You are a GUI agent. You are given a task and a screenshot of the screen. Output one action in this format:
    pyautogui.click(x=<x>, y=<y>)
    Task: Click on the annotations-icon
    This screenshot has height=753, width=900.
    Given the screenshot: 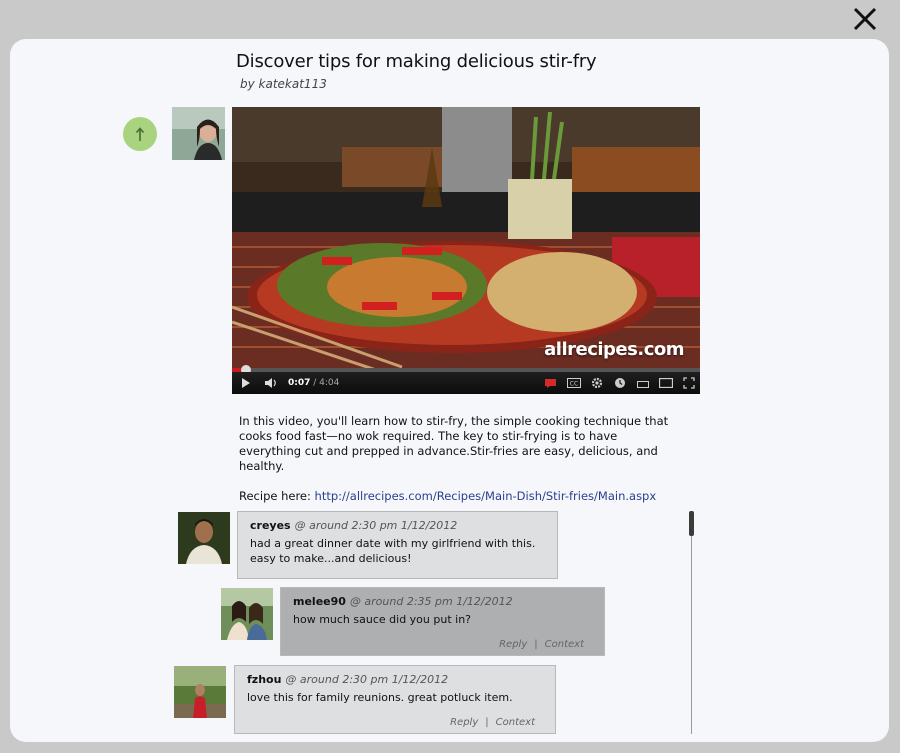 What is the action you would take?
    pyautogui.click(x=550, y=383)
    